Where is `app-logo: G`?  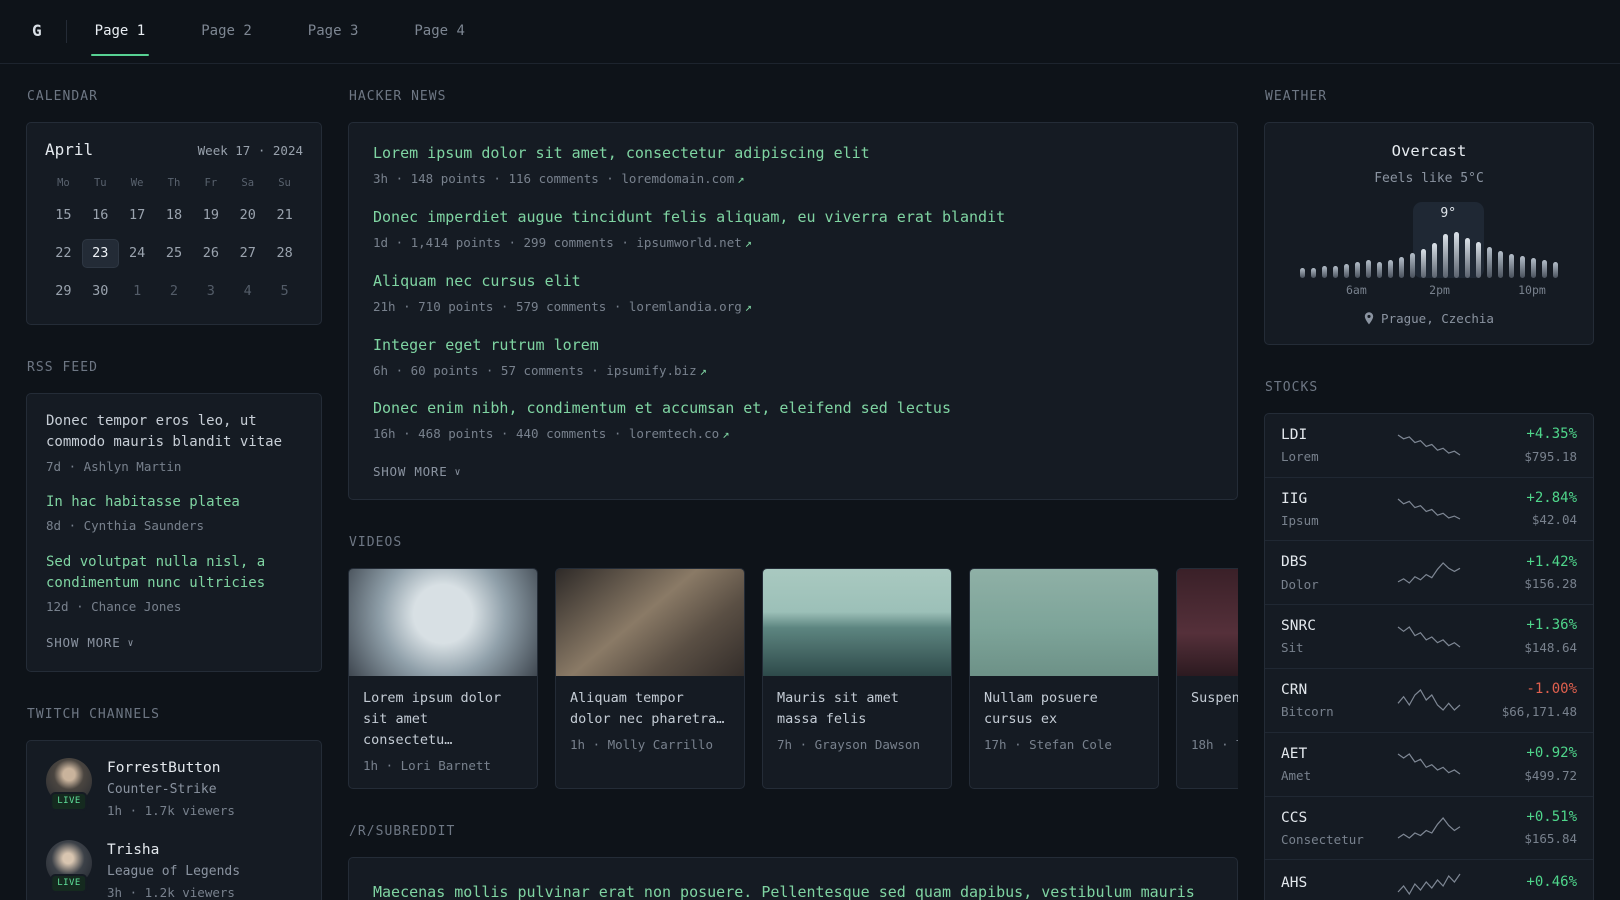
app-logo: G is located at coordinates (49, 31).